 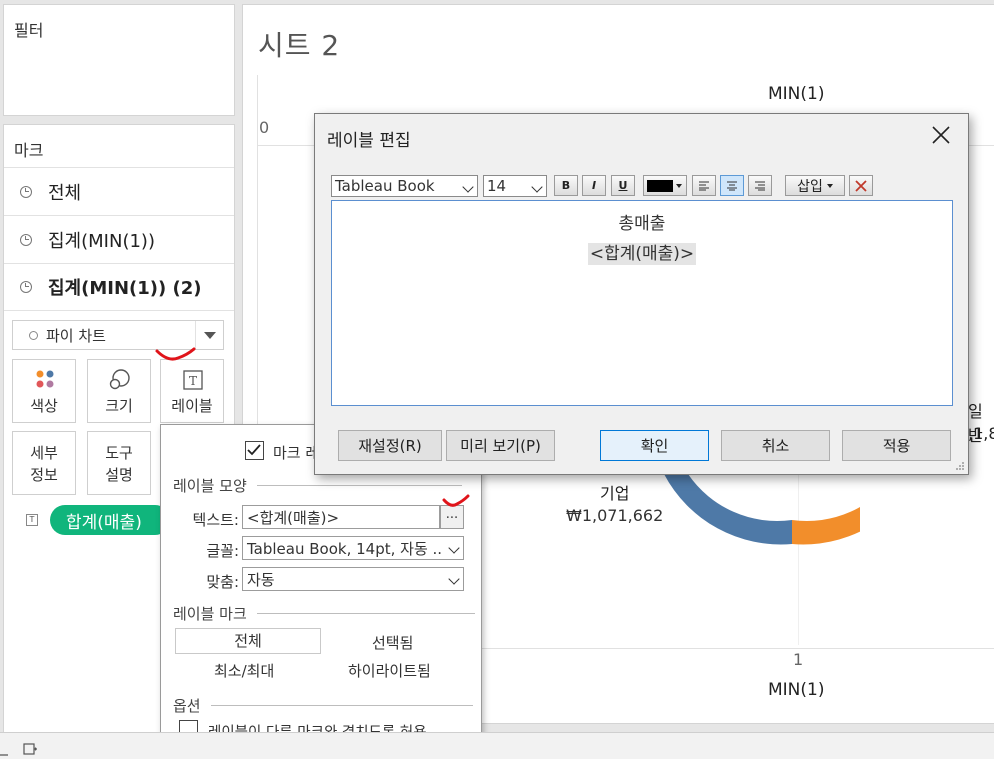 What do you see at coordinates (5, 749) in the screenshot?
I see `new-sheet-icon` at bounding box center [5, 749].